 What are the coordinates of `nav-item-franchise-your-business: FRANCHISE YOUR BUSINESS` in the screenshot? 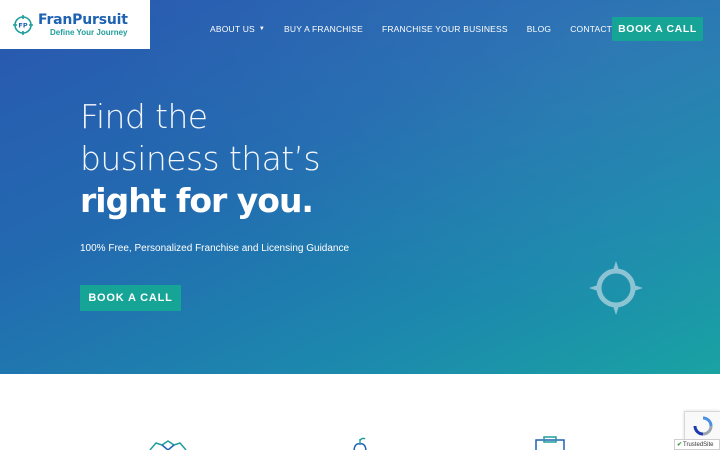 It's located at (445, 29).